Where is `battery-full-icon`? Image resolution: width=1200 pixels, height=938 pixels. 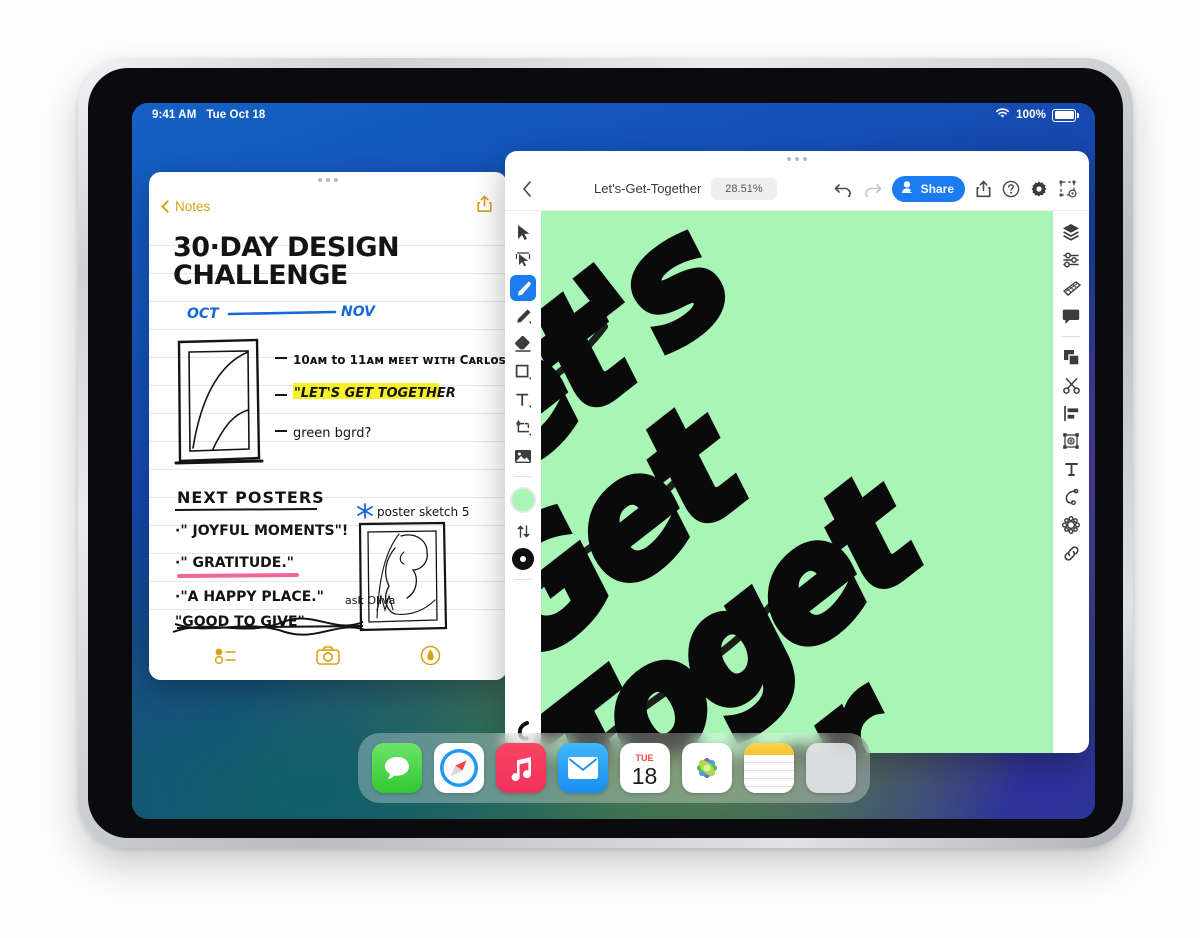
battery-full-icon is located at coordinates (1065, 115).